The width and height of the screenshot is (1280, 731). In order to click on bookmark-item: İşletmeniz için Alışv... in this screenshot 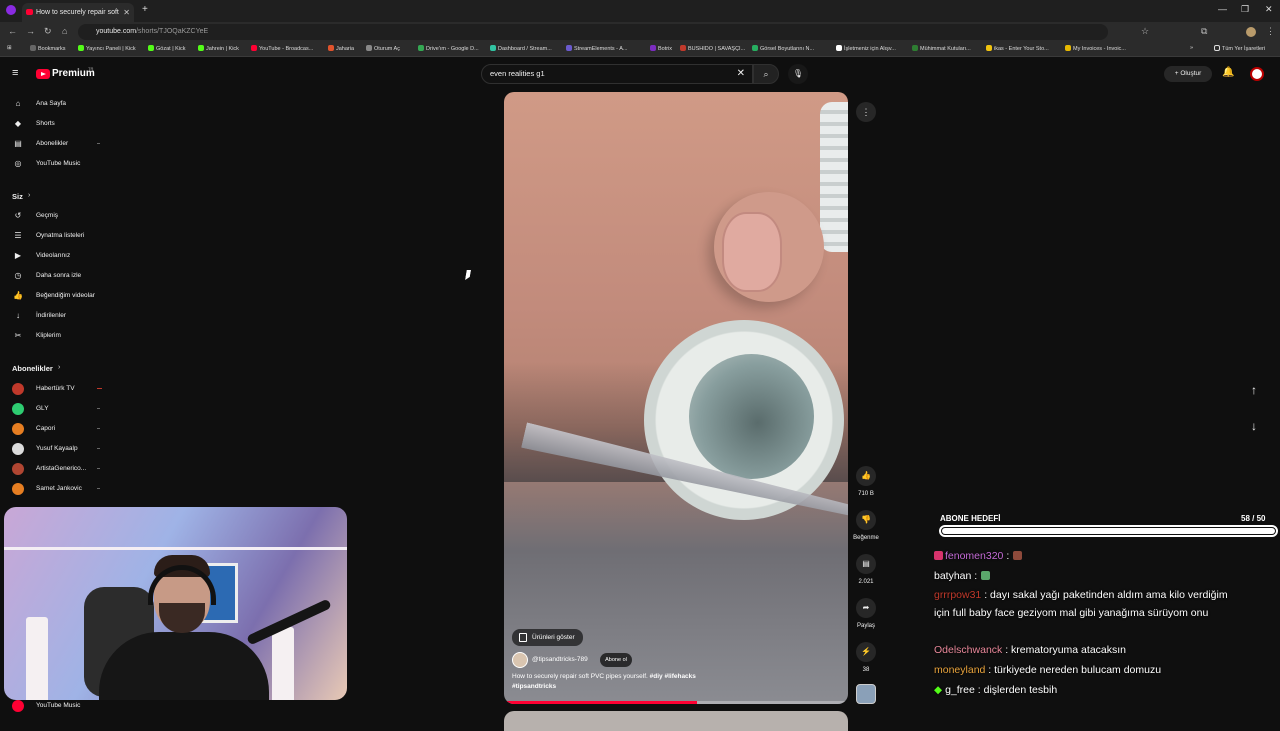, I will do `click(866, 48)`.